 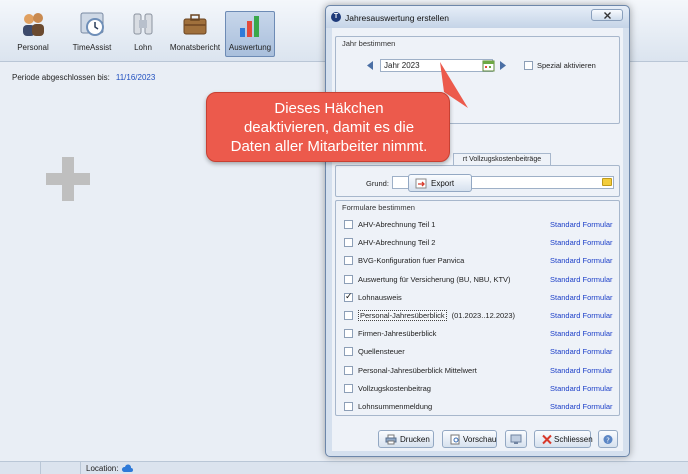 What do you see at coordinates (502, 159) in the screenshot?
I see `tab-vollzugskostenbeitraege: rt Vollzugskostenbeiträge` at bounding box center [502, 159].